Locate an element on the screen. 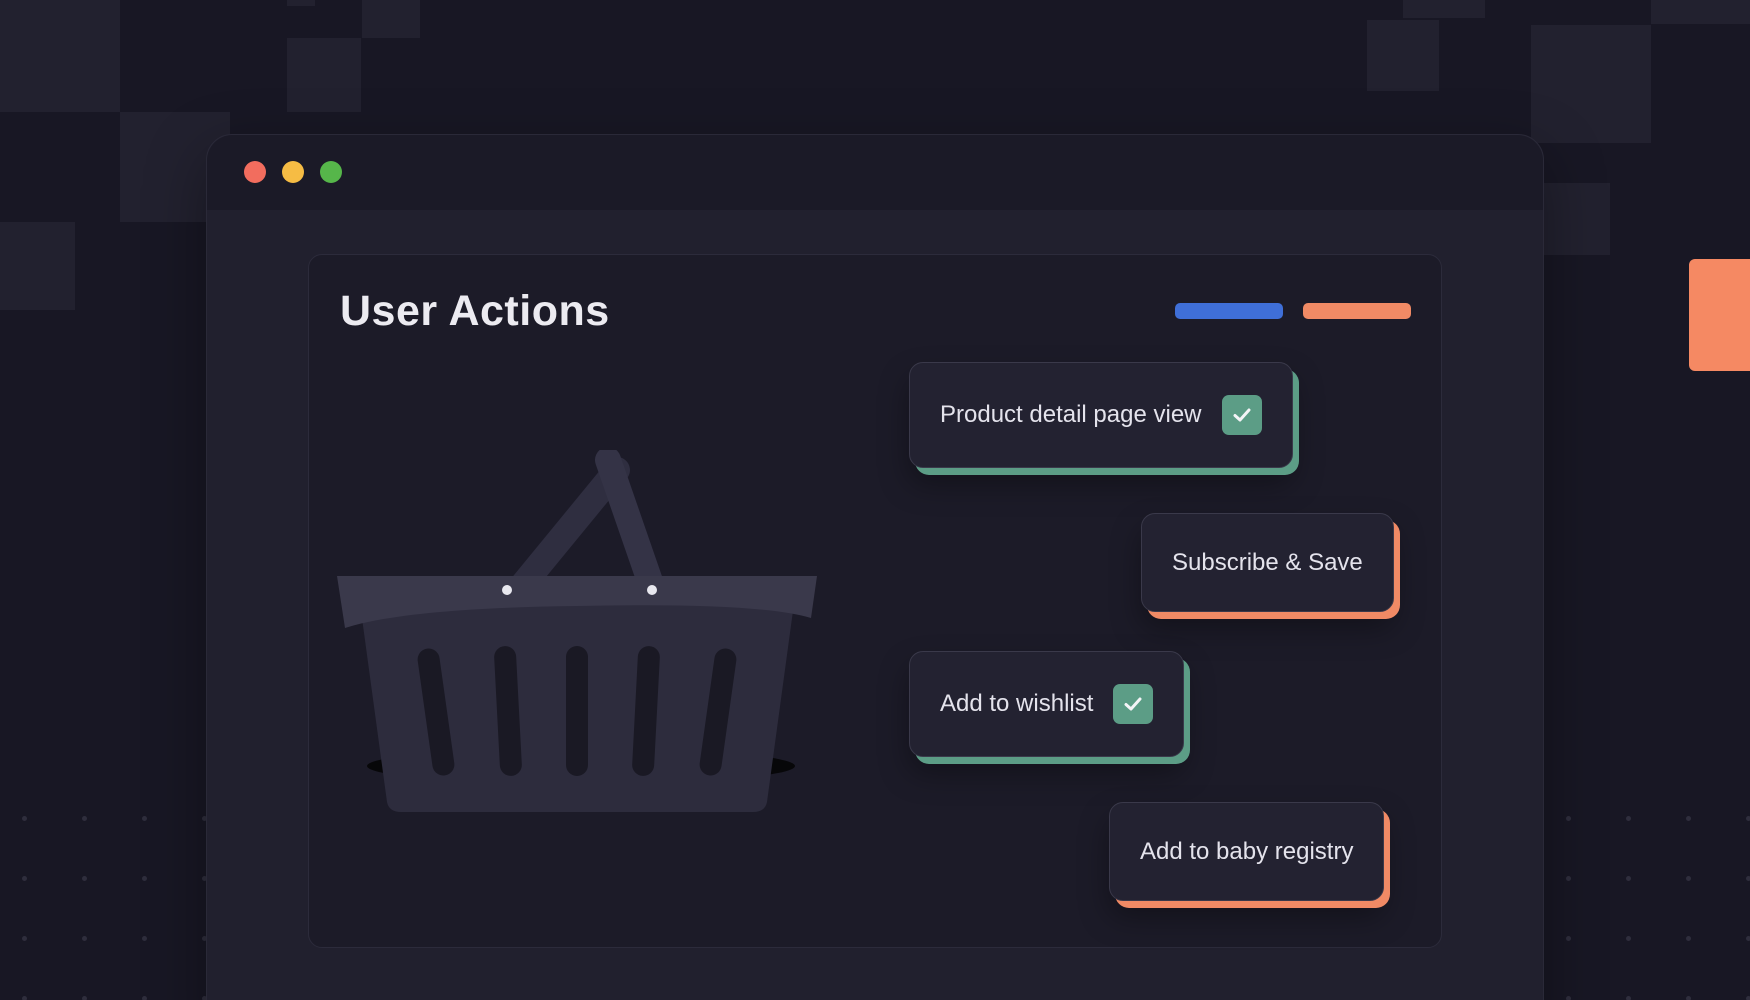 The width and height of the screenshot is (1750, 1000). action-label: Product detail page view is located at coordinates (1071, 414).